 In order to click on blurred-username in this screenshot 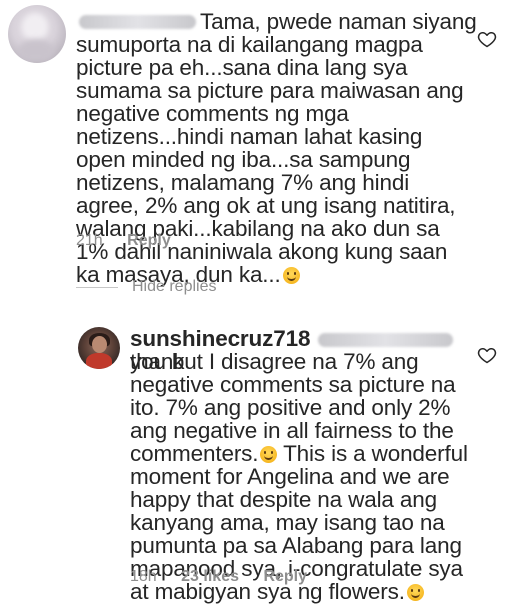, I will do `click(137, 22)`.